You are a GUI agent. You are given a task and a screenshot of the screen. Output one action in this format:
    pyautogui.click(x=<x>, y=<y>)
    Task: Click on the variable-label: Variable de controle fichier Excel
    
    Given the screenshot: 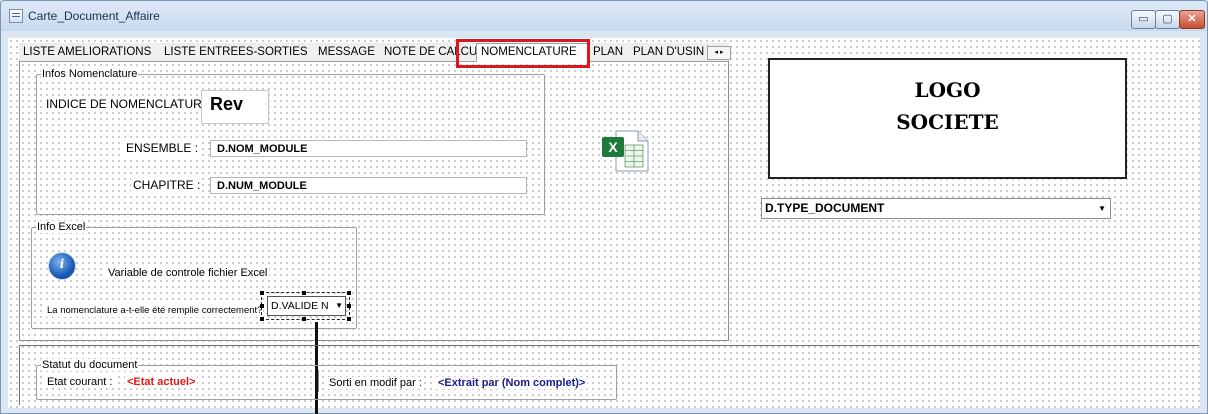 What is the action you would take?
    pyautogui.click(x=188, y=273)
    